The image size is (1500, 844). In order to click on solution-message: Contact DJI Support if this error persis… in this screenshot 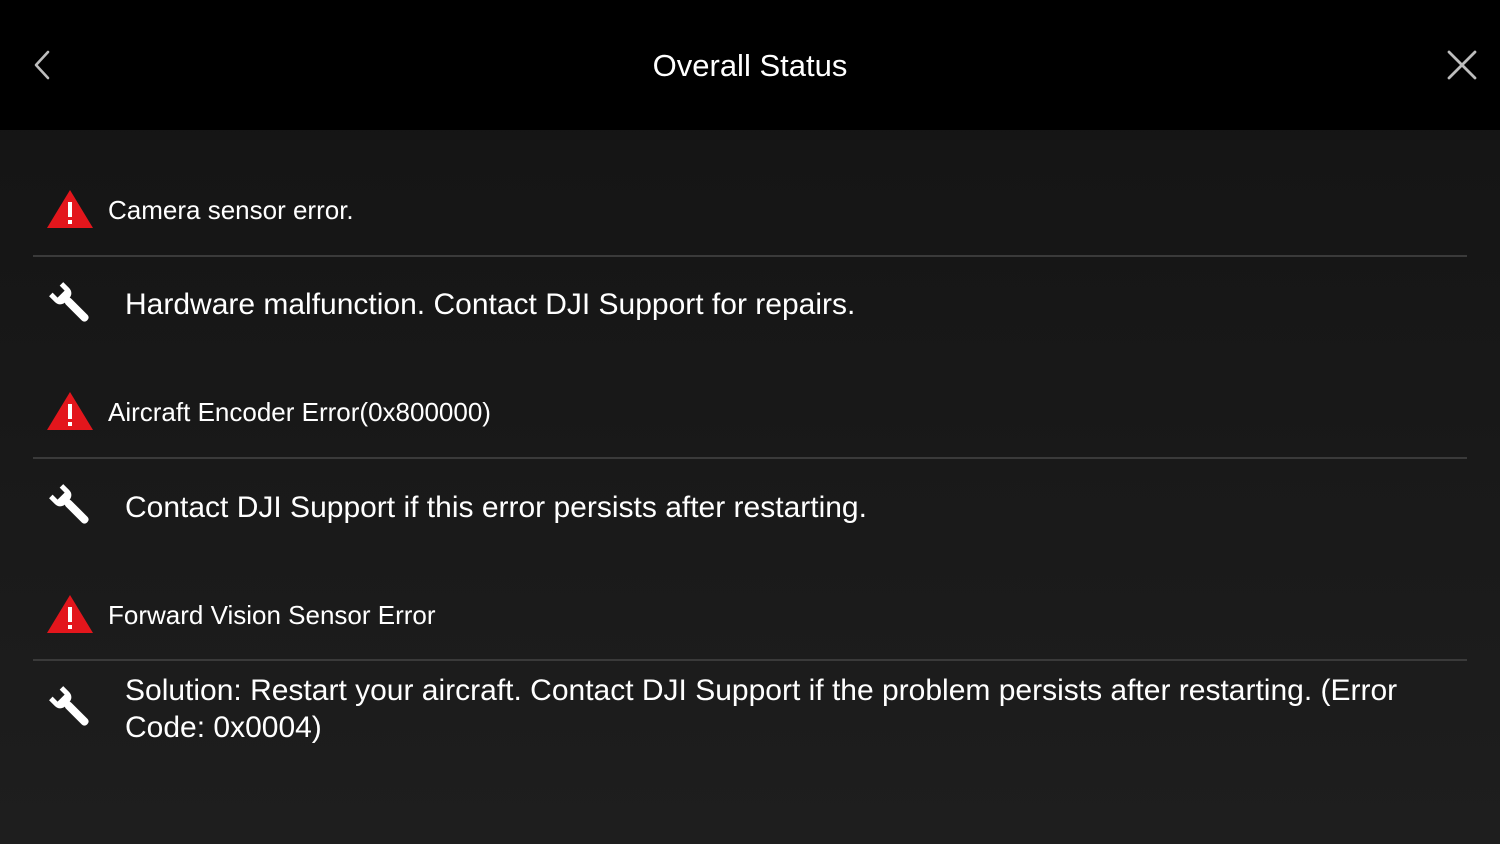, I will do `click(496, 507)`.